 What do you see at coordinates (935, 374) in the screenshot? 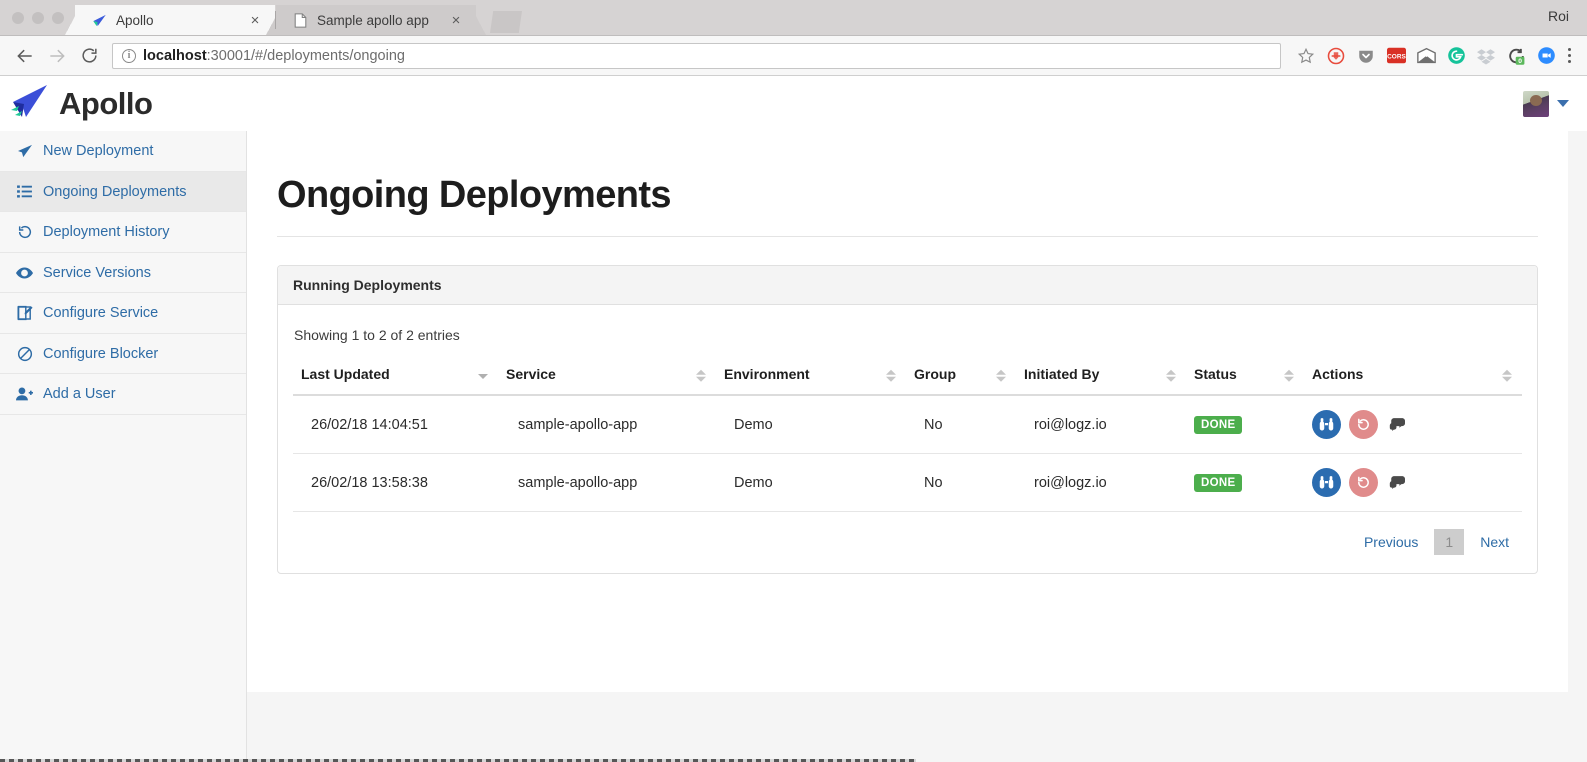
I see `column-label: Group` at bounding box center [935, 374].